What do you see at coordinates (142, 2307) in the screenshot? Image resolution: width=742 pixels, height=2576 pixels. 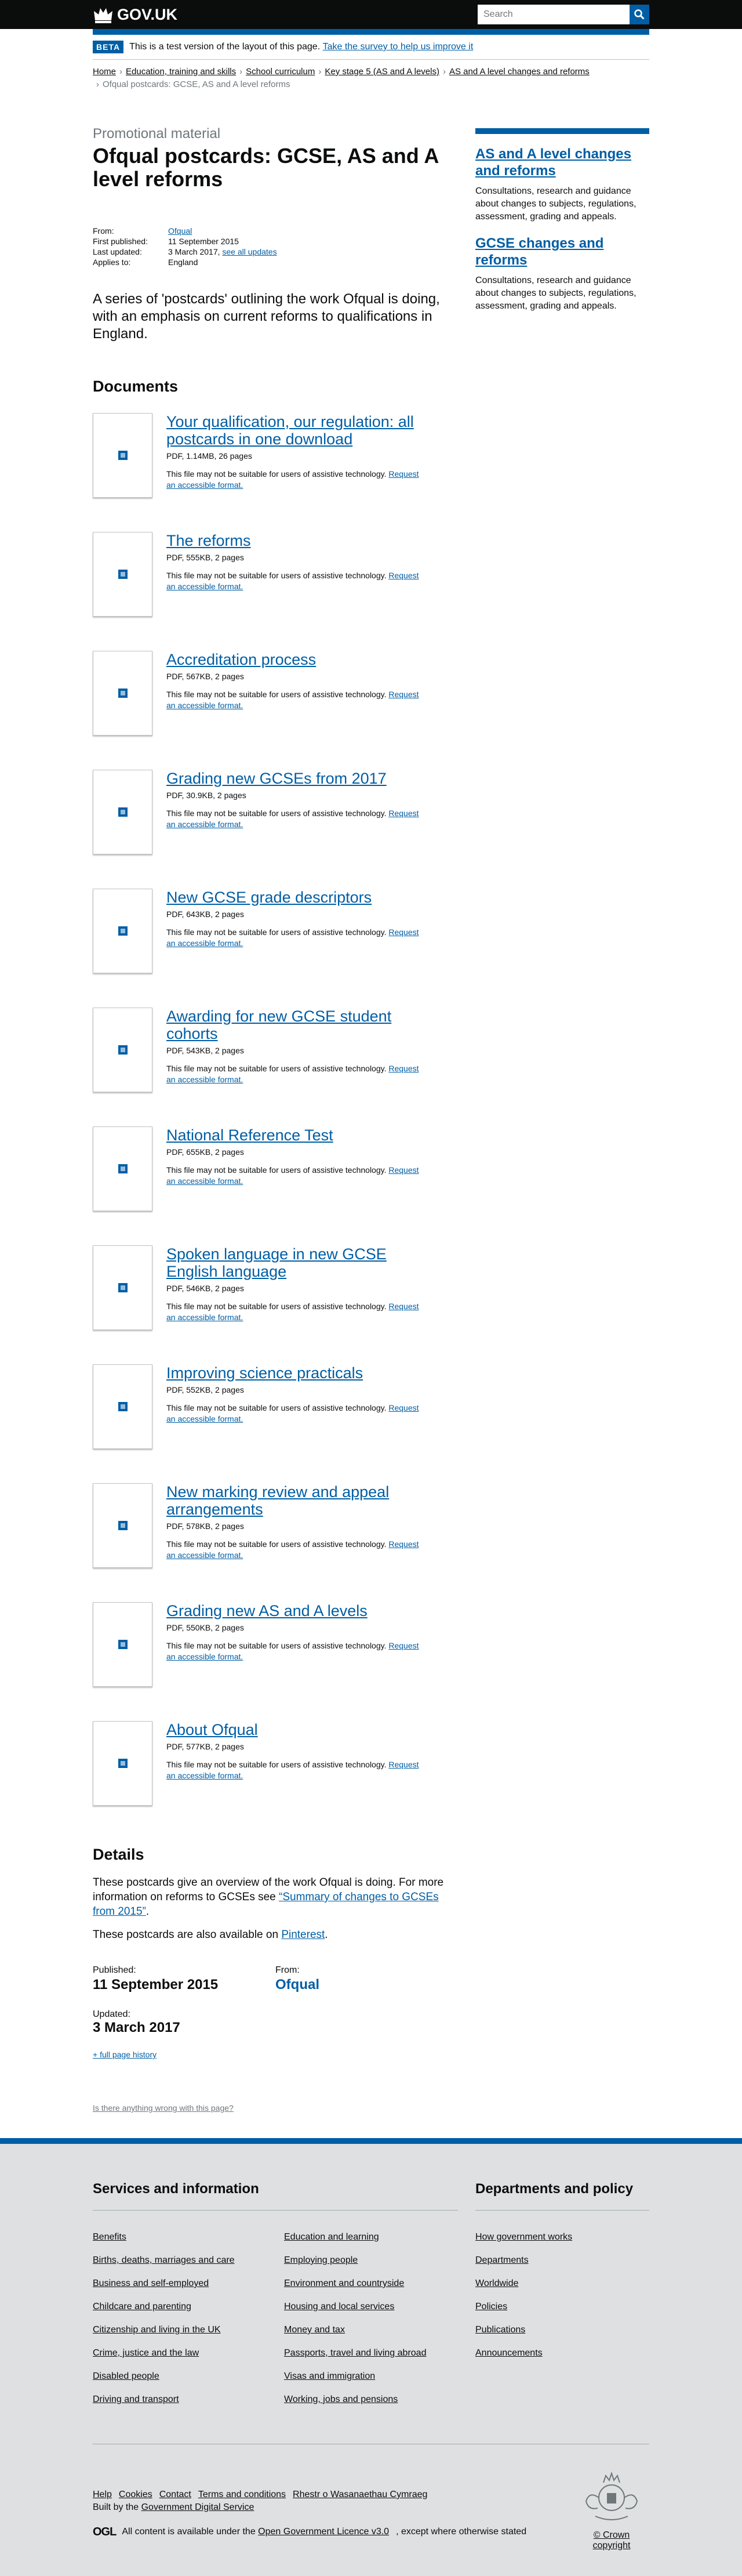 I see `footer-service-link: Childcare and parenting` at bounding box center [142, 2307].